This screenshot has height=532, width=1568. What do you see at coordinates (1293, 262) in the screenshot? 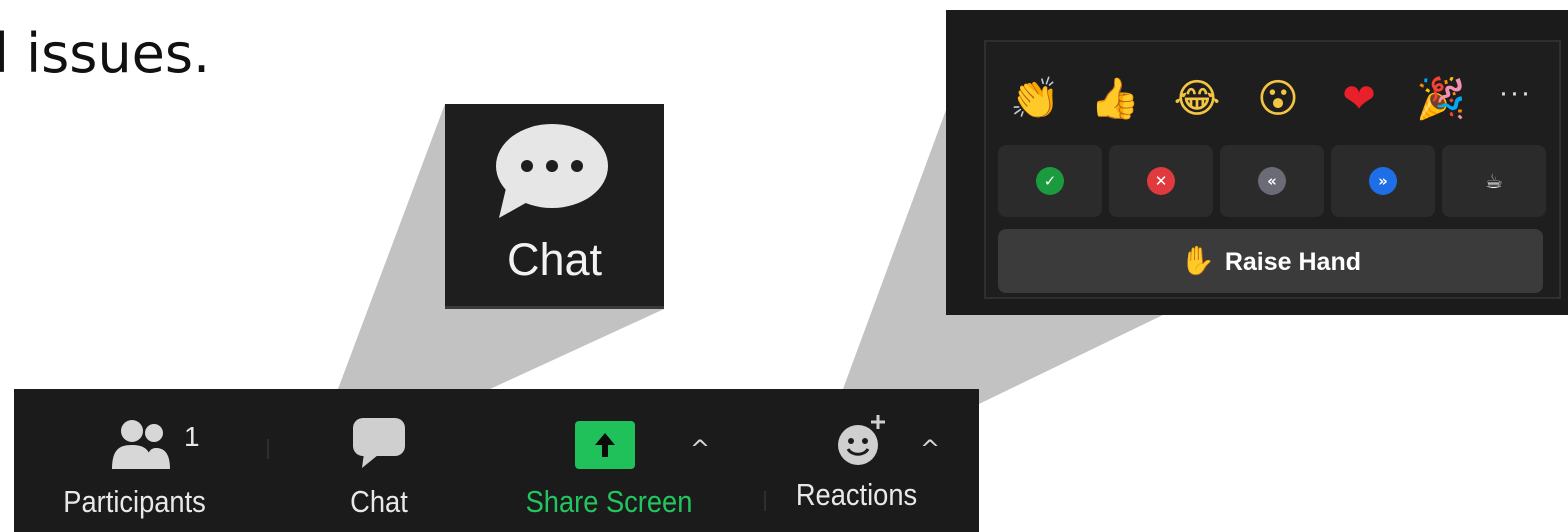
I see `raise-hand-label: Raise Hand` at bounding box center [1293, 262].